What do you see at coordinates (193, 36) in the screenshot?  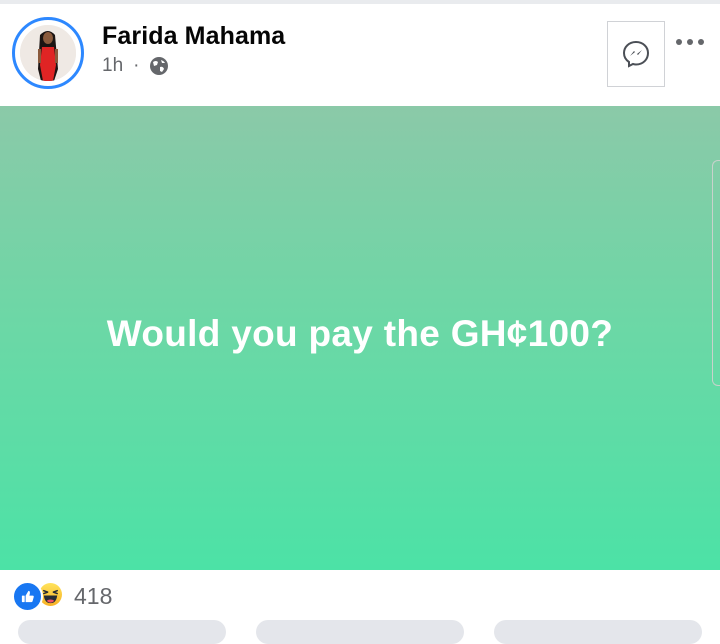 I see `author-name: Farida Mahama` at bounding box center [193, 36].